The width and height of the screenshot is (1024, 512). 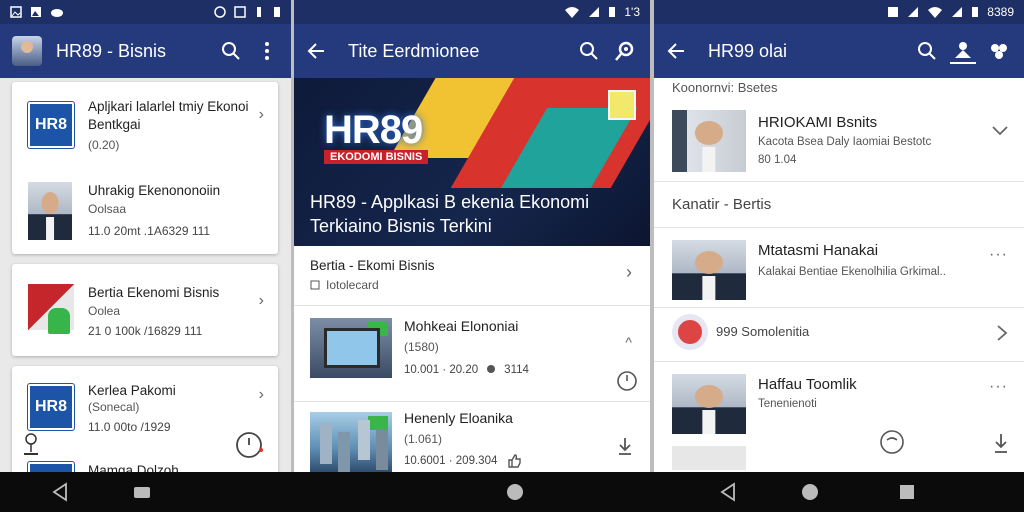 I want to click on section-header: Bertia - Ekomi Bisnis Iotolecard ›, so click(x=472, y=276).